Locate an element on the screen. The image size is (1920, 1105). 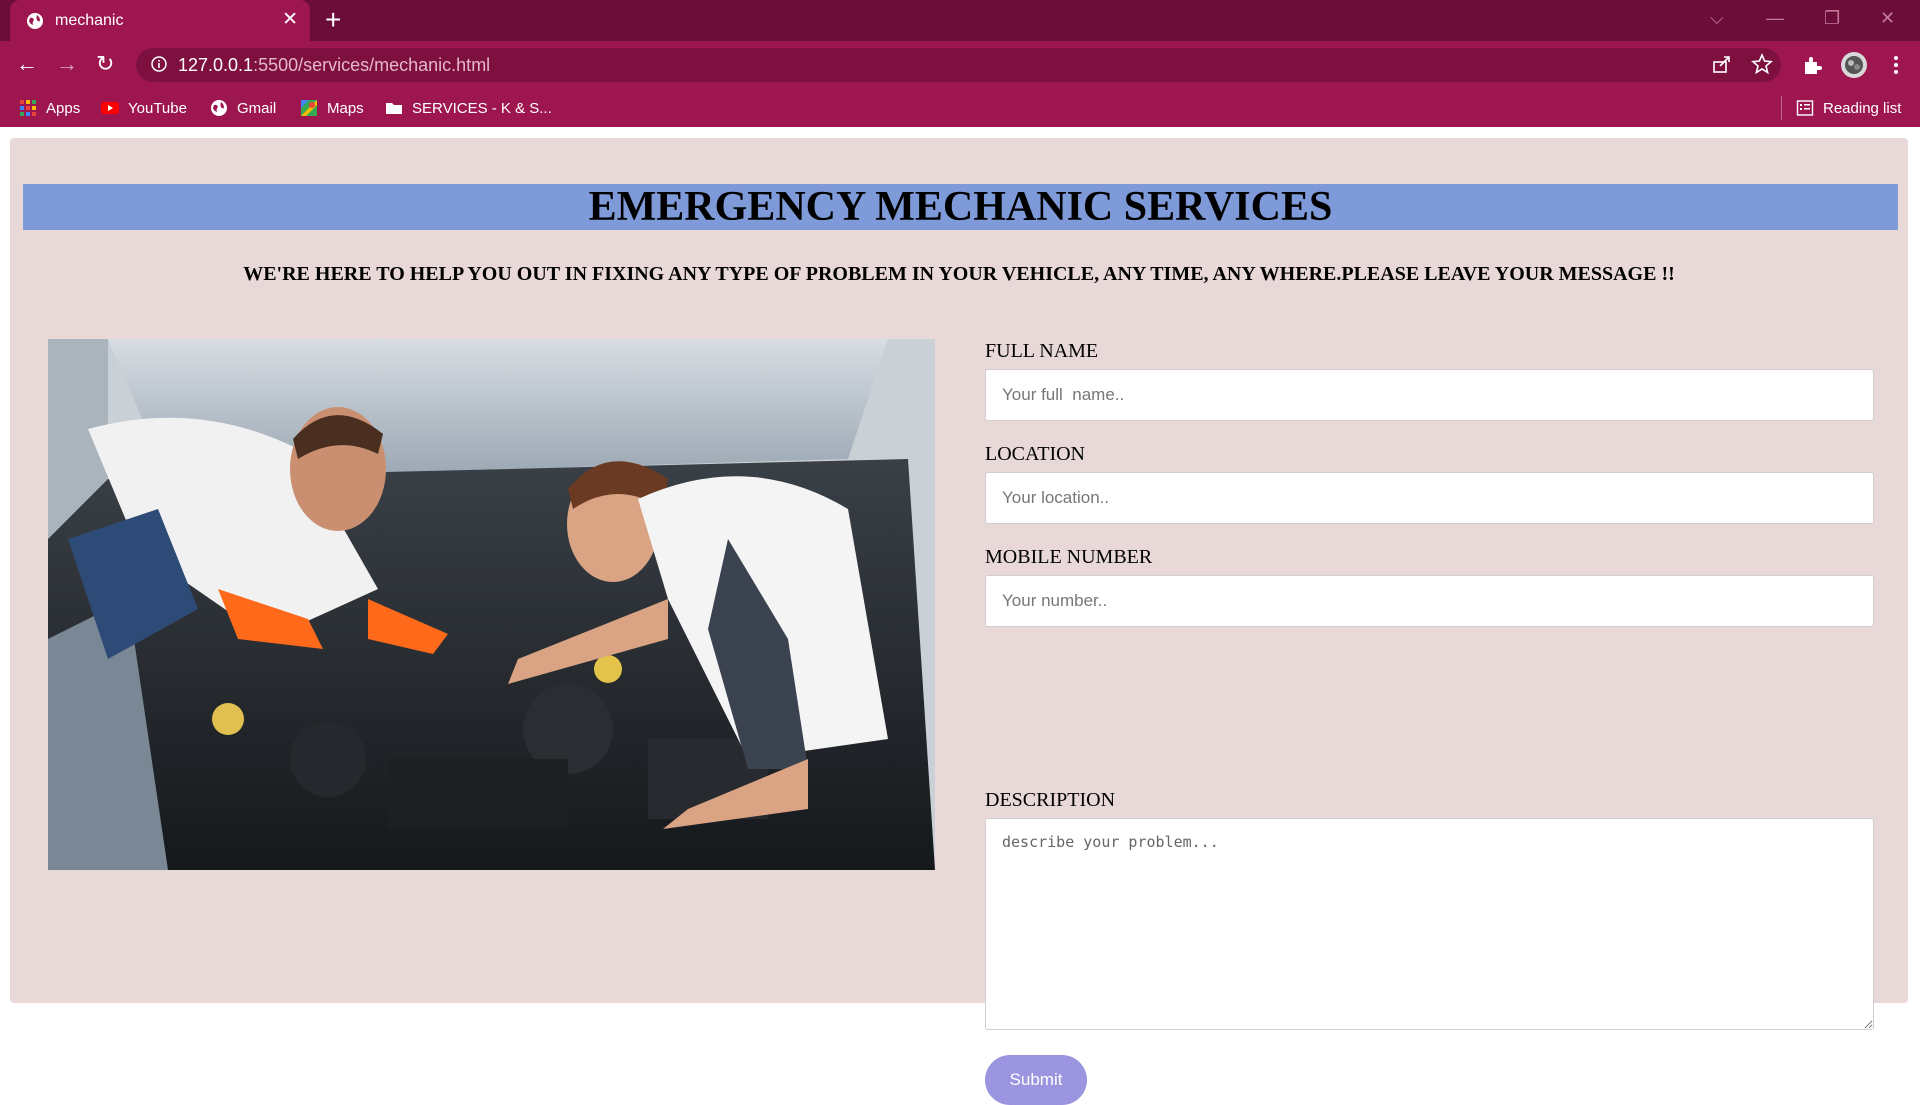
bookmark-star-icon is located at coordinates (1762, 64).